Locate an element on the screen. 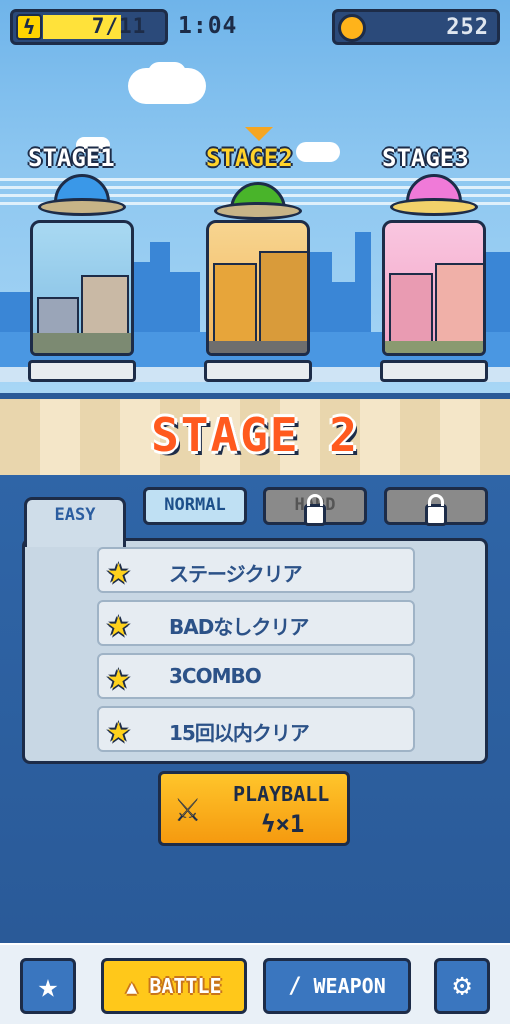 The height and width of the screenshot is (1024, 510). weapon-button: / WEAPON is located at coordinates (337, 986).